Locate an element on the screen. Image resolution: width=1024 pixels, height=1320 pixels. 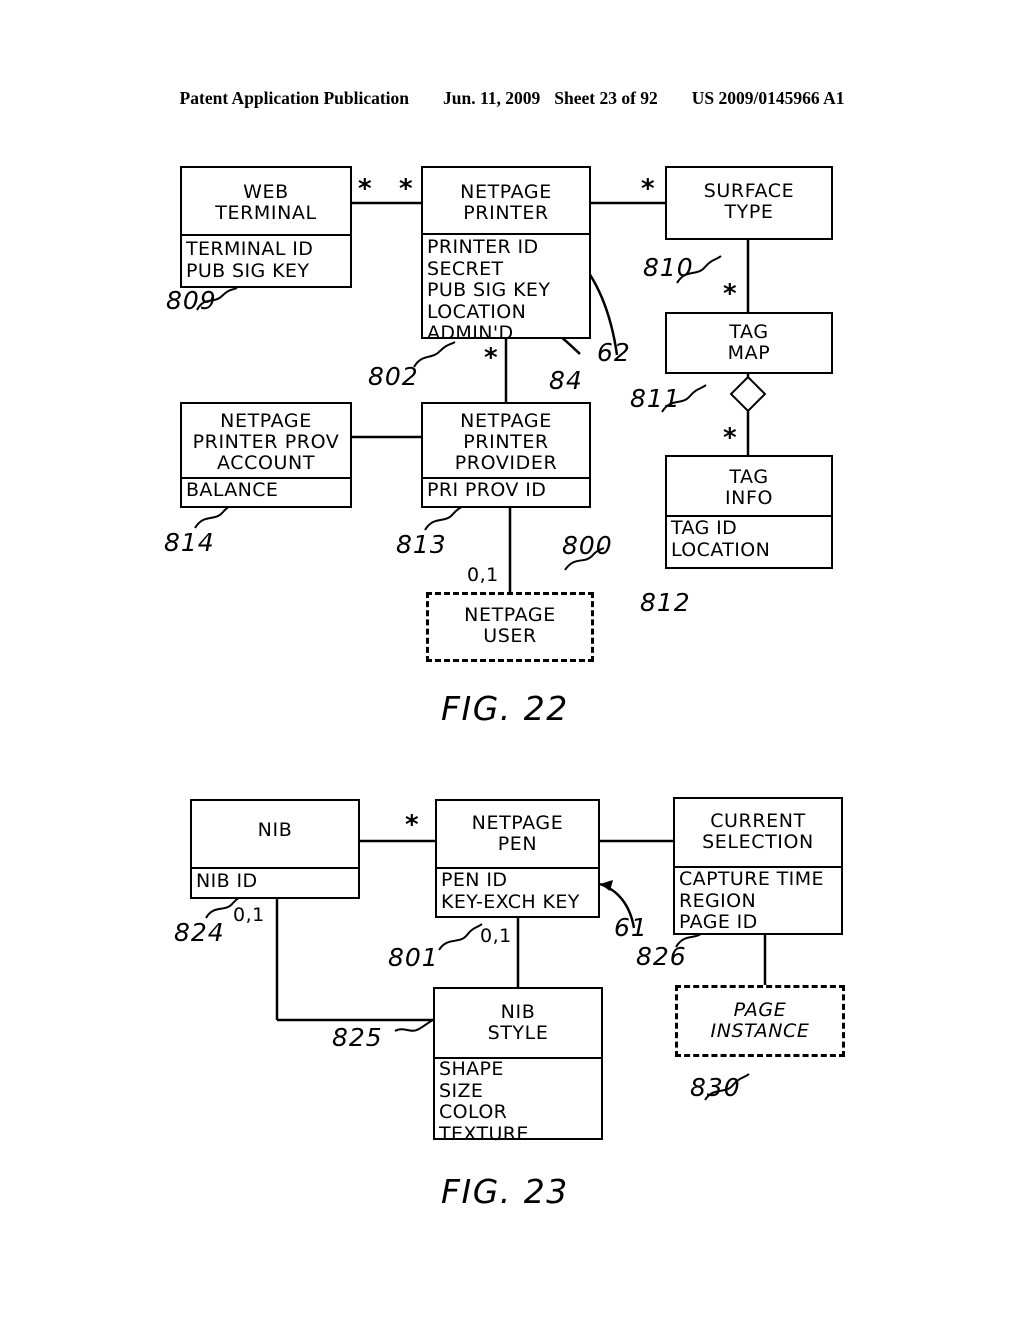
entity-title: TAG MAP is located at coordinates (749, 342).